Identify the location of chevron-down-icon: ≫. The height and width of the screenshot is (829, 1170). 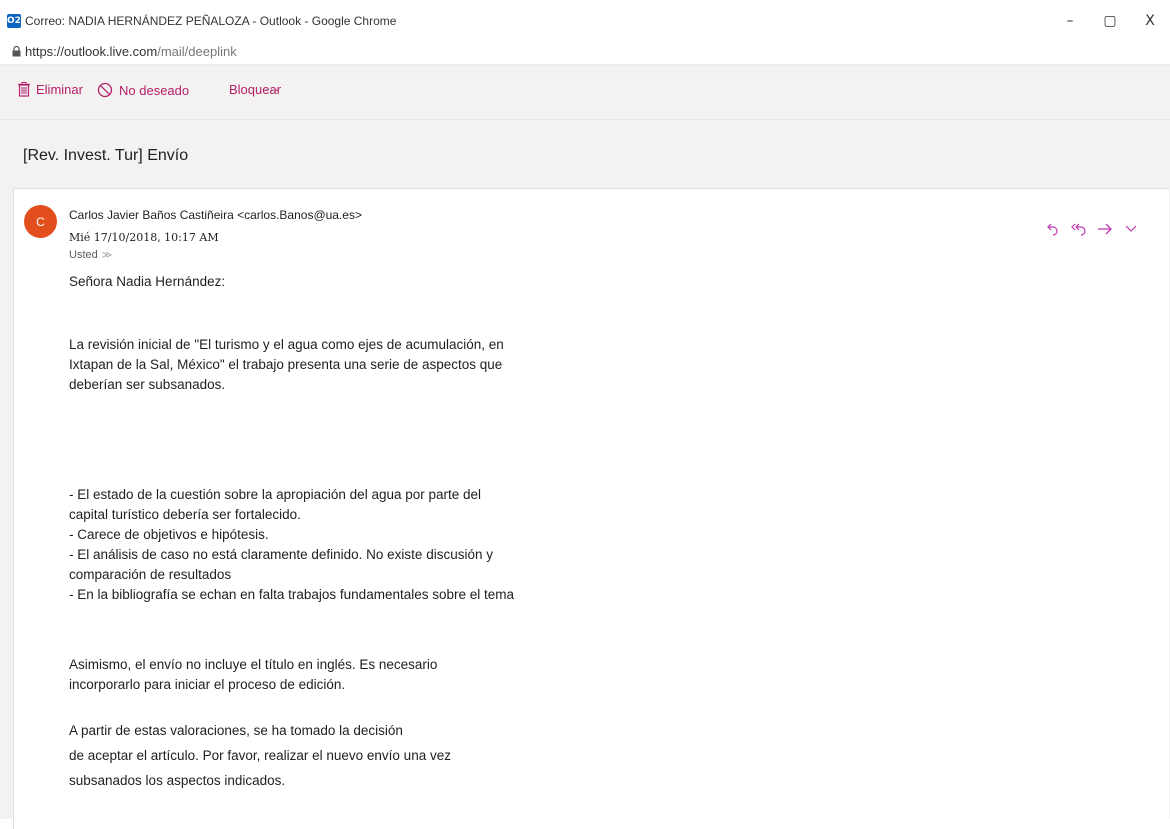
(107, 255).